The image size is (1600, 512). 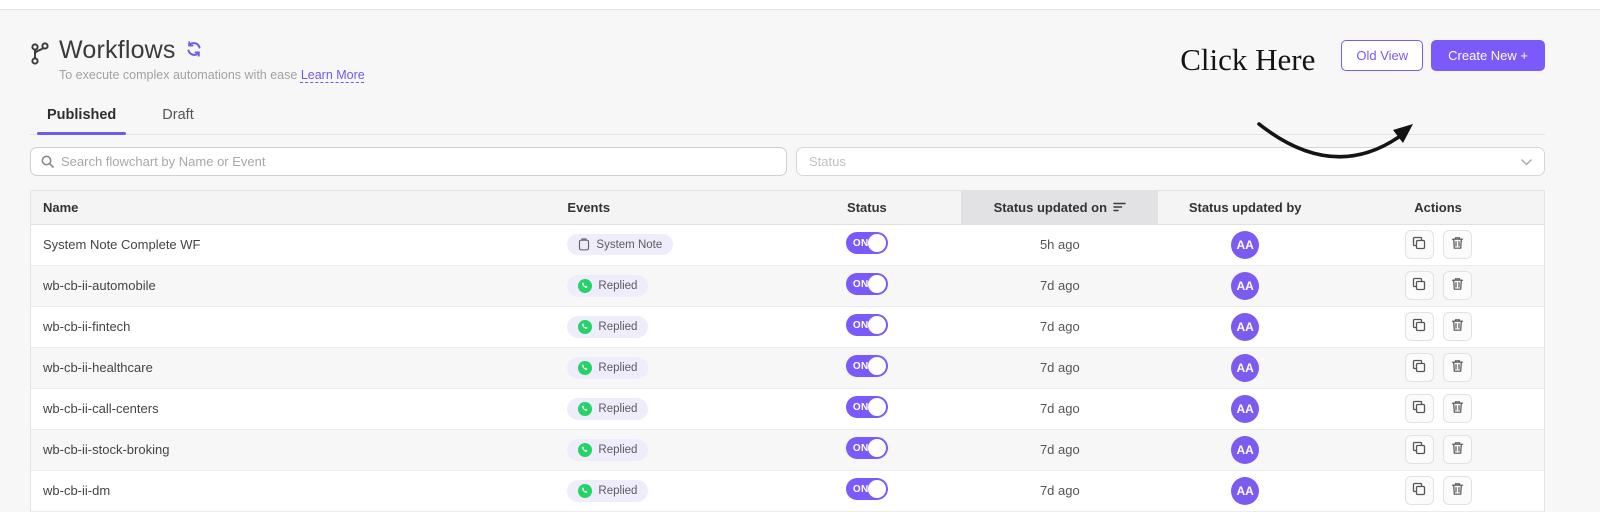 I want to click on header-actions: Click Here Old View Create New +, so click(x=1362, y=59).